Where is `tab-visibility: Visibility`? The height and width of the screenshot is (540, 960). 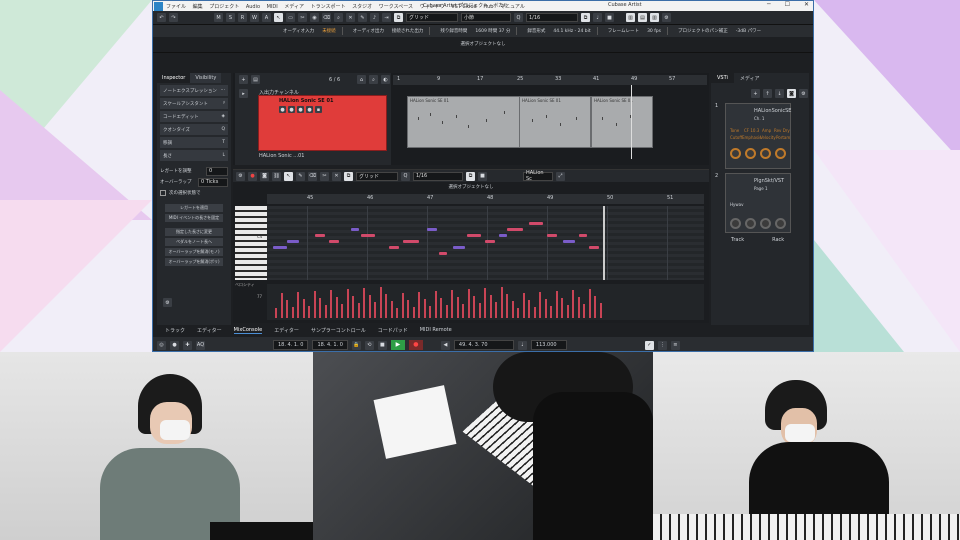 tab-visibility: Visibility is located at coordinates (206, 78).